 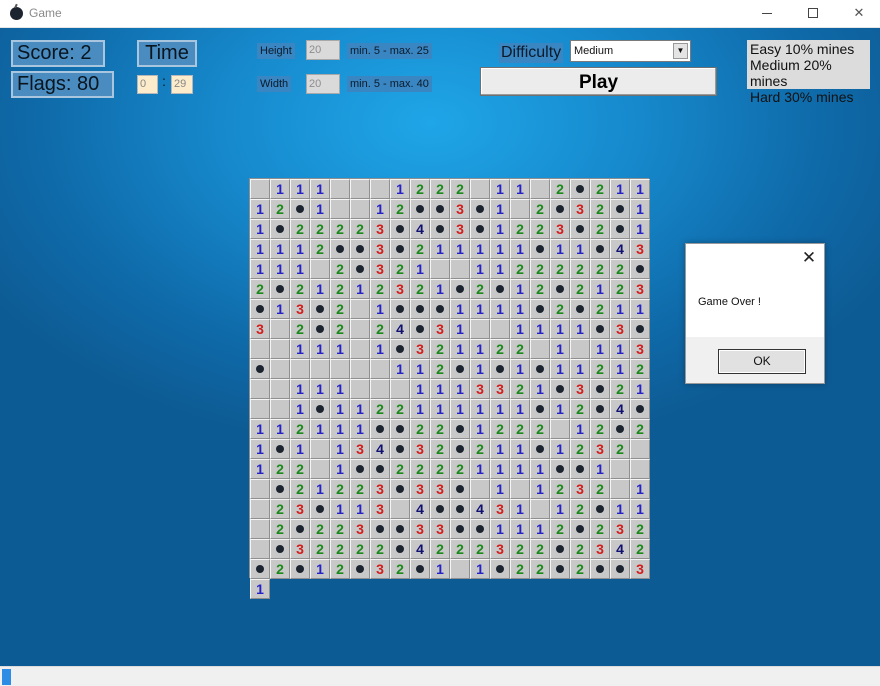 I want to click on number-cell: 4, so click(x=620, y=549).